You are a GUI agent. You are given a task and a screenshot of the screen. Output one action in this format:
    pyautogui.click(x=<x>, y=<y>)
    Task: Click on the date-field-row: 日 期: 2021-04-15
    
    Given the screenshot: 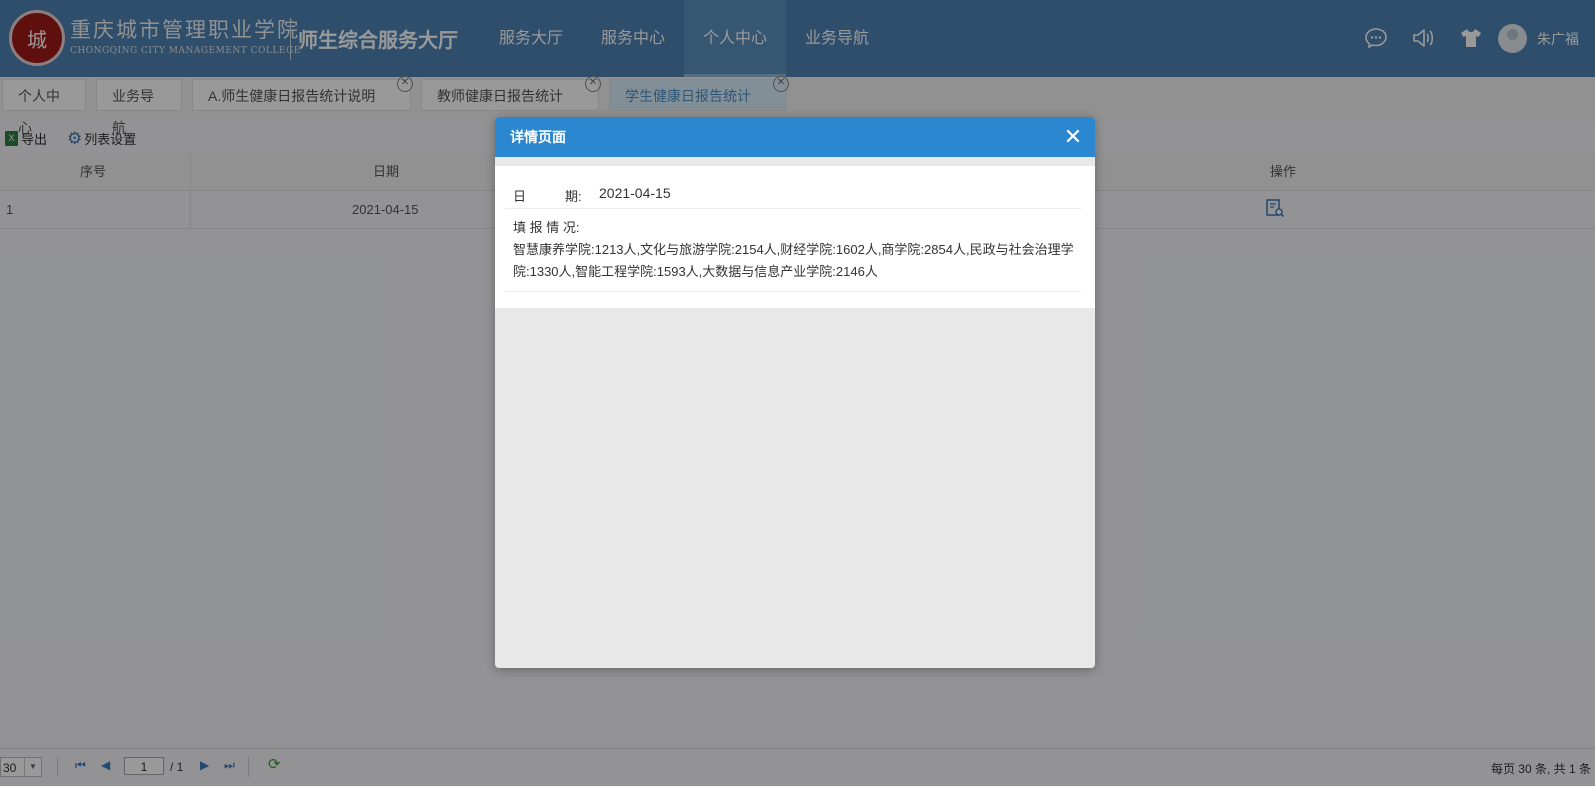 What is the action you would take?
    pyautogui.click(x=793, y=193)
    